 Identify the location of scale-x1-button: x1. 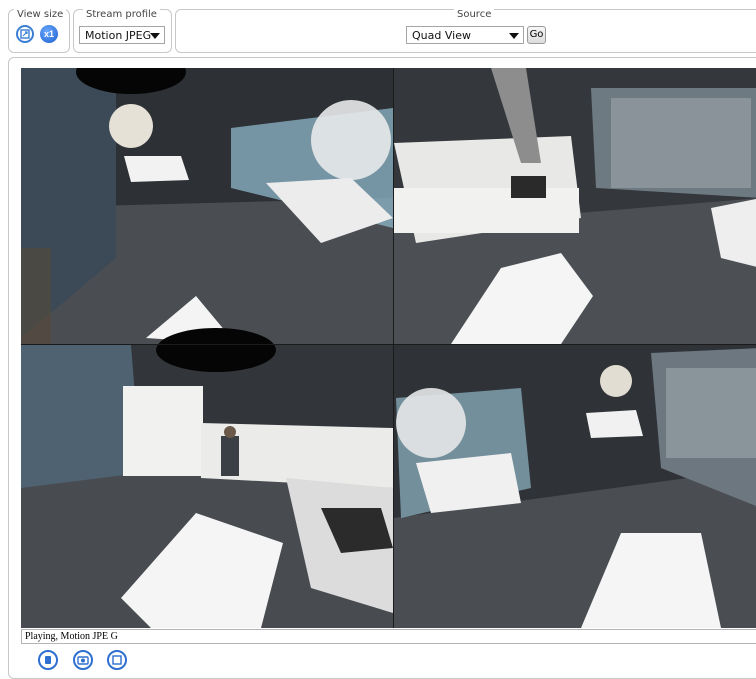
(49, 34).